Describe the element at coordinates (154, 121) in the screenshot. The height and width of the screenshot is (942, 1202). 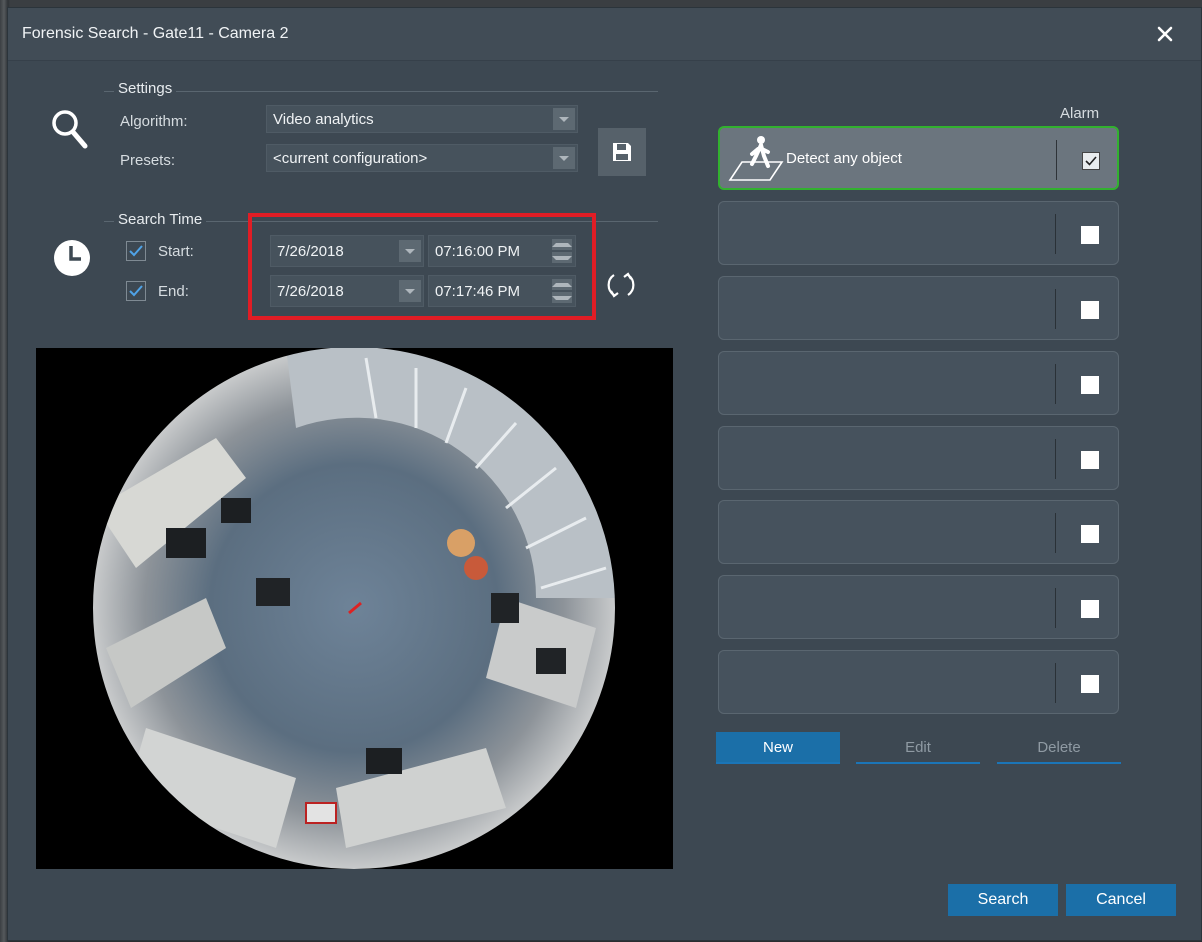
I see `algorithm-label: Algorithm:` at that location.